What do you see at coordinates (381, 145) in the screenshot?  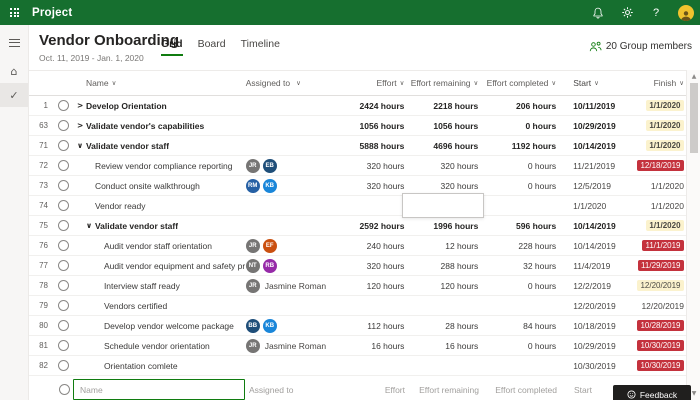 I see `effort-cell: 5888 hours` at bounding box center [381, 145].